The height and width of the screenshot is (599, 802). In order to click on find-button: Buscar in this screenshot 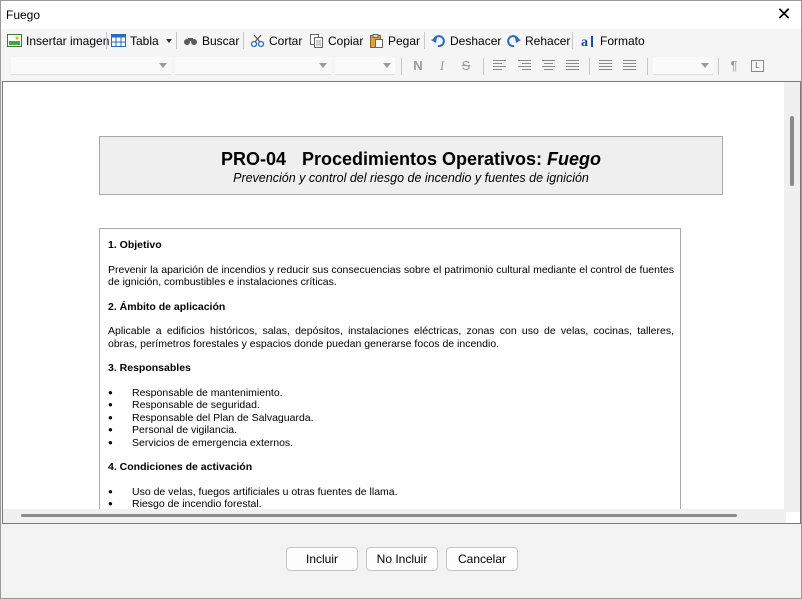, I will do `click(211, 40)`.